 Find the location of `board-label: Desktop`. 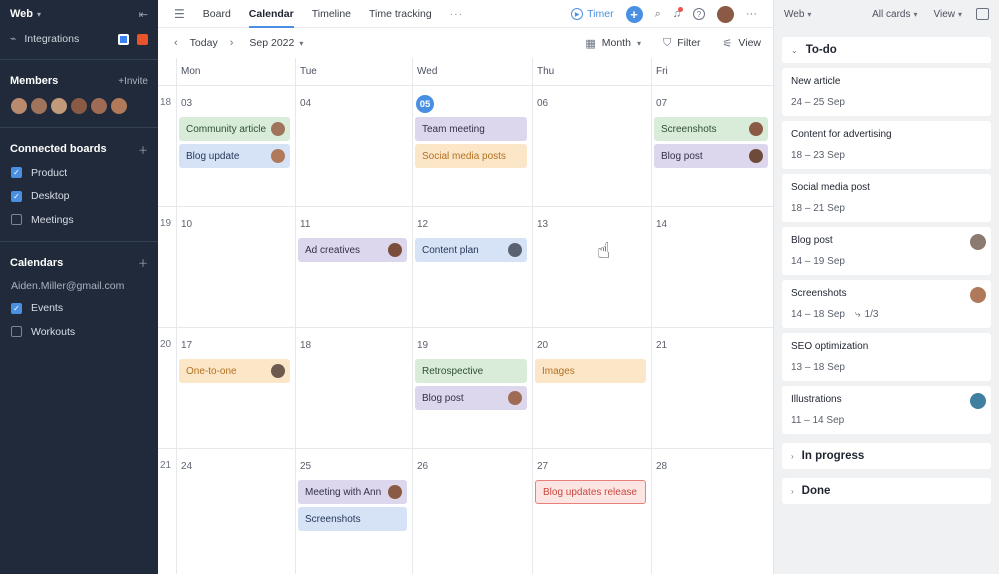

board-label: Desktop is located at coordinates (50, 196).